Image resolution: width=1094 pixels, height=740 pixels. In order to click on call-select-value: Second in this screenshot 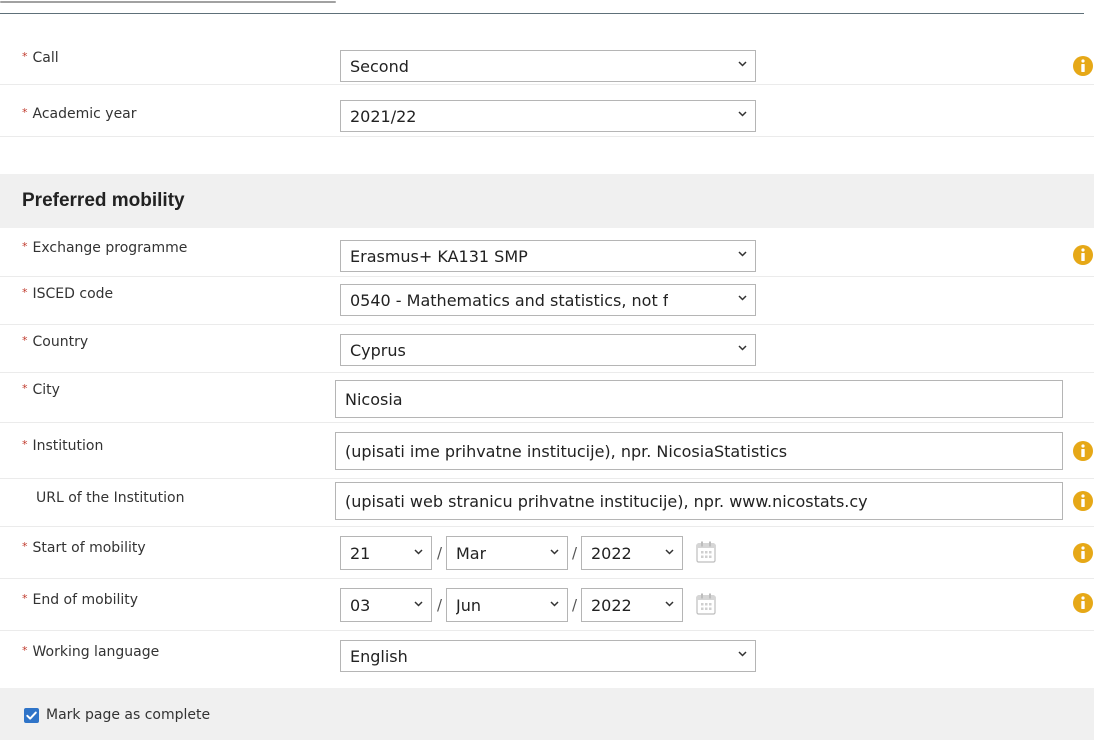, I will do `click(379, 66)`.